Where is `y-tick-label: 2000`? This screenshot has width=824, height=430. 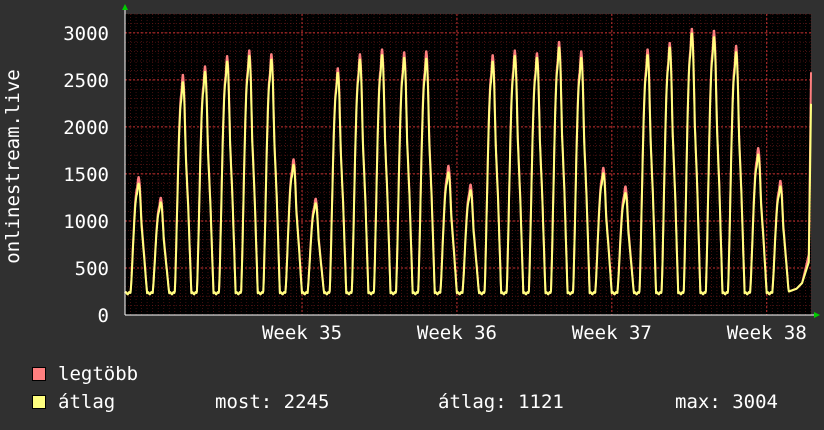 y-tick-label: 2000 is located at coordinates (86, 128).